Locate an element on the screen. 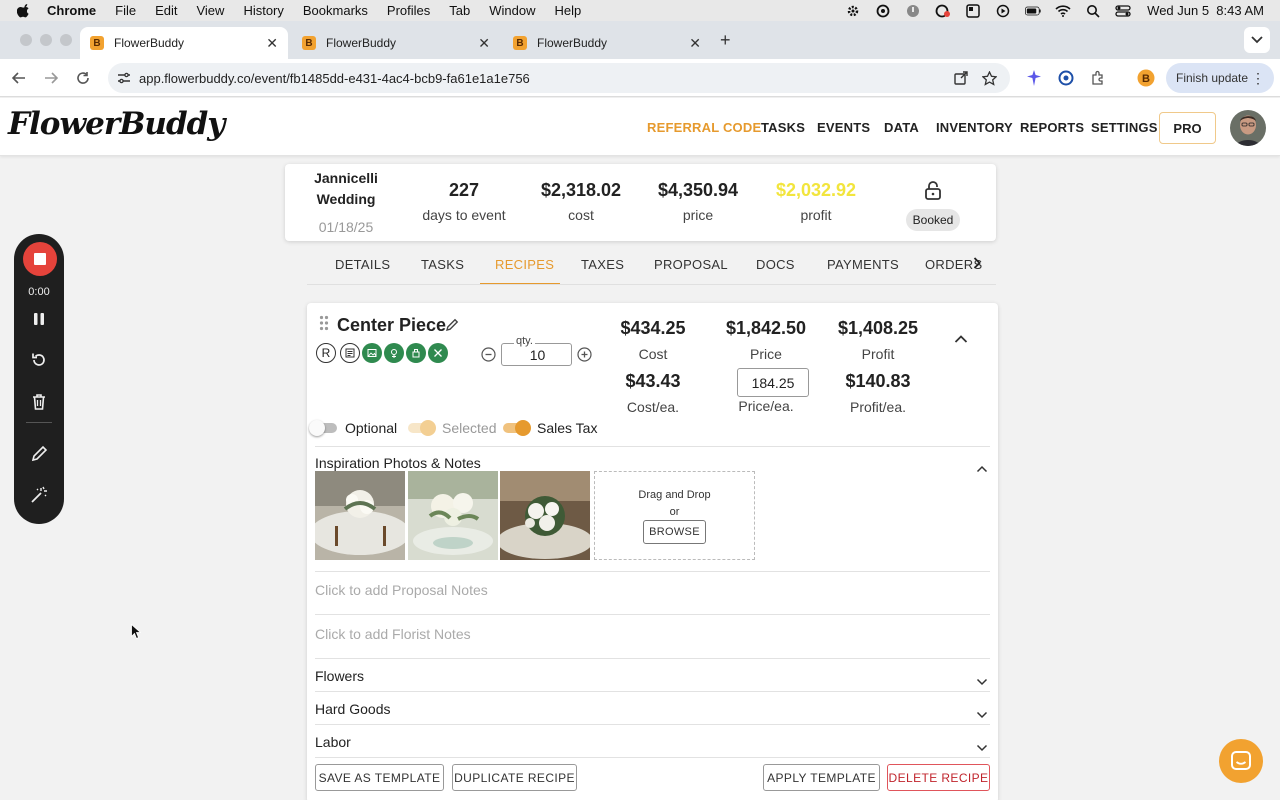 This screenshot has width=1280, height=800. qty-decrease-icon is located at coordinates (488, 354).